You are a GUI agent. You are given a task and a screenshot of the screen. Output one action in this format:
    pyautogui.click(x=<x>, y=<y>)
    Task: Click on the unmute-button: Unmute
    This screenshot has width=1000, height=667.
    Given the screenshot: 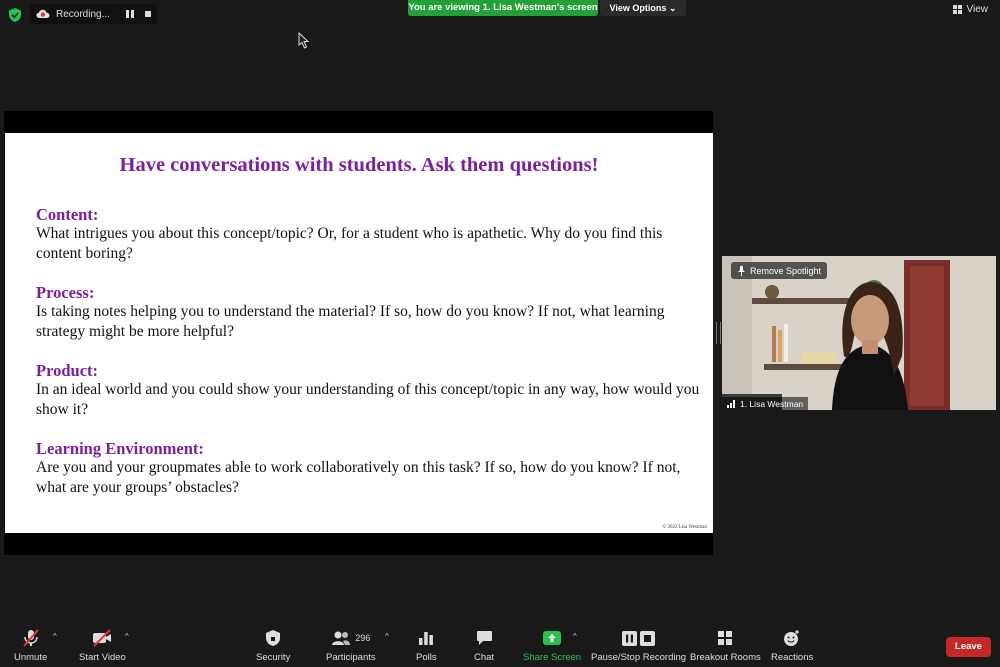 What is the action you would take?
    pyautogui.click(x=30, y=645)
    